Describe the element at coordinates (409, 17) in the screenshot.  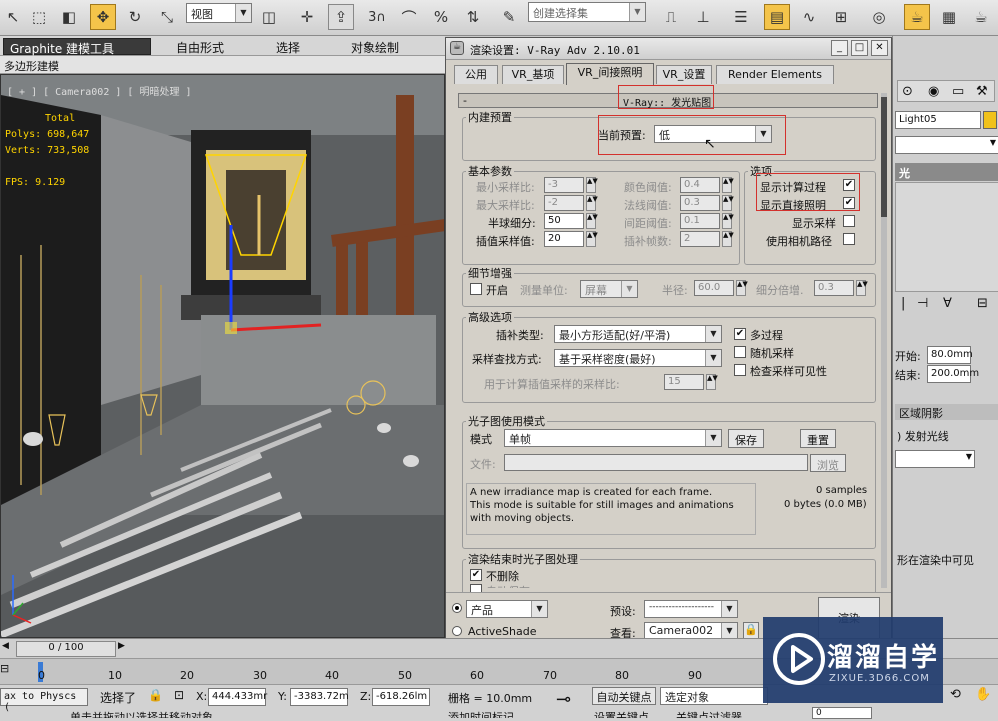
I see `angle-snap-icon: ⌒` at that location.